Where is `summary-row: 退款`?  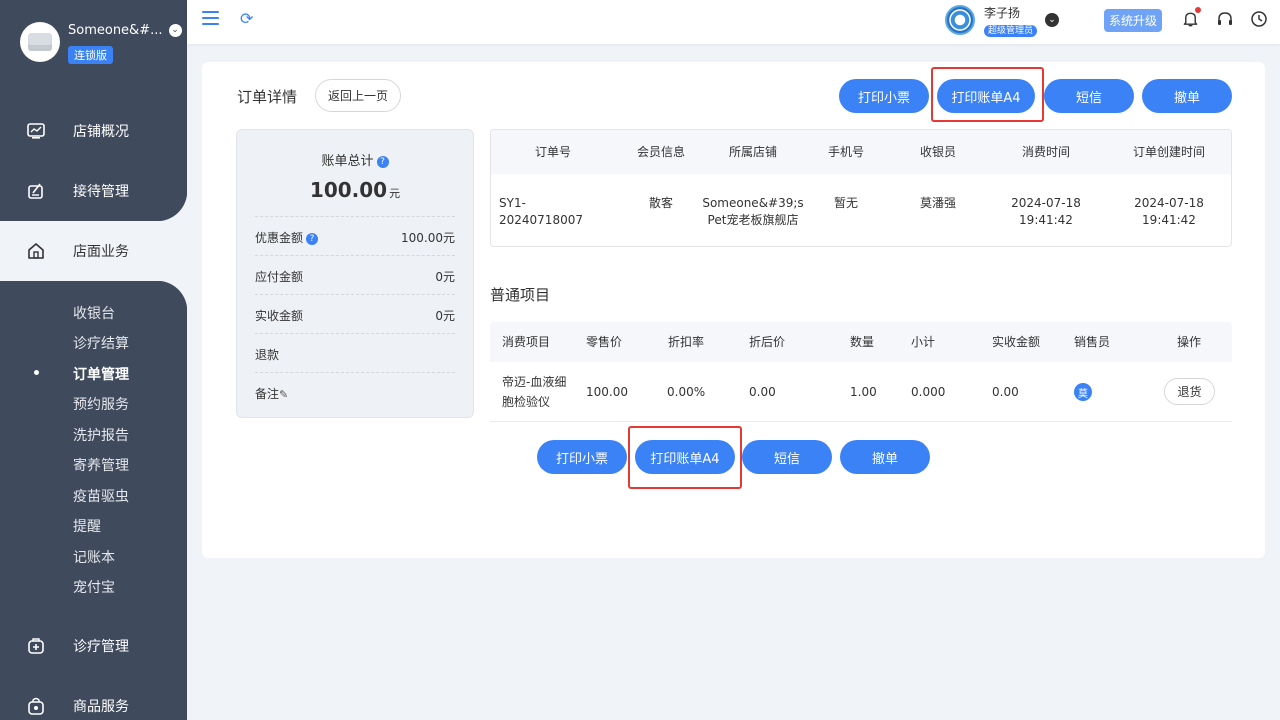 summary-row: 退款 is located at coordinates (355, 352).